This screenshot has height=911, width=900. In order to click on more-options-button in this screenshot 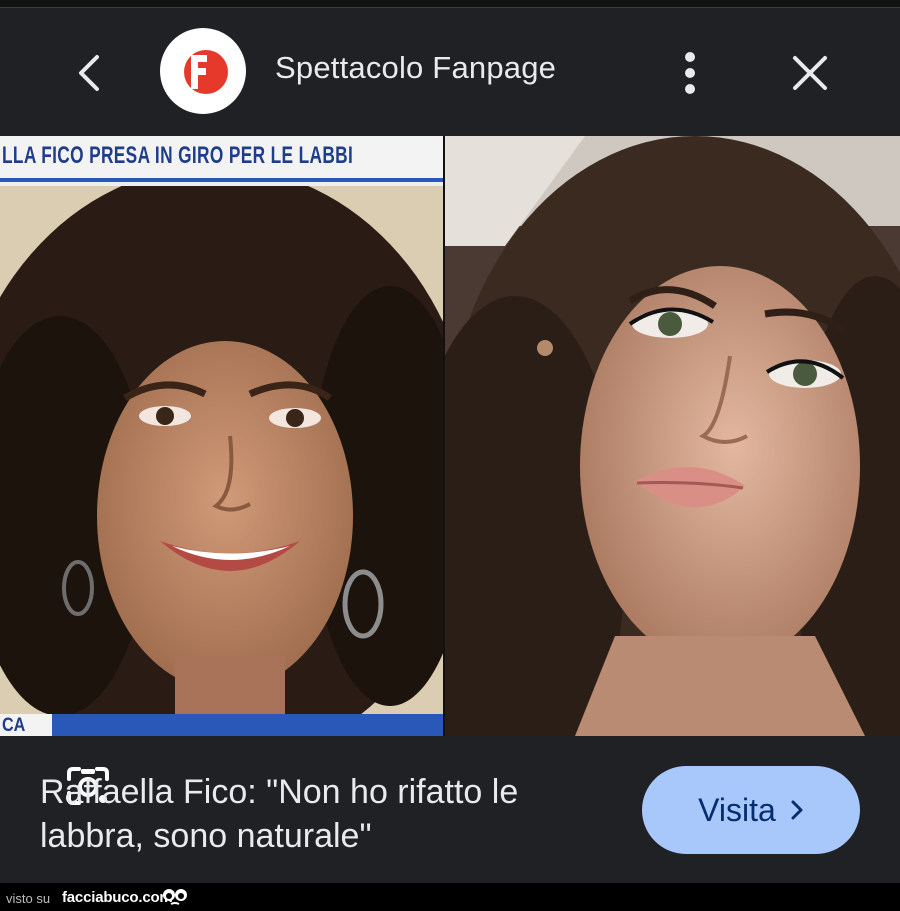, I will do `click(690, 73)`.